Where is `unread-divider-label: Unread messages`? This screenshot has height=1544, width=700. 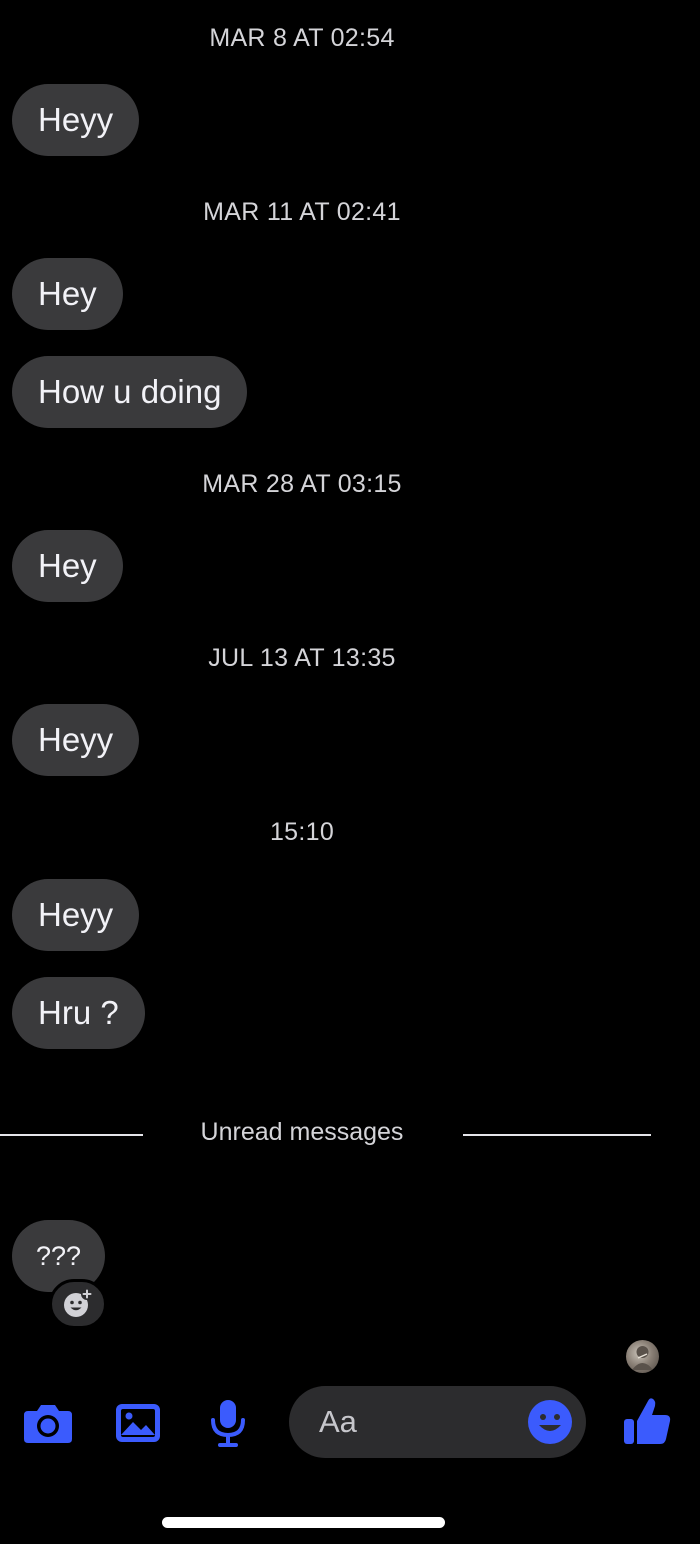 unread-divider-label: Unread messages is located at coordinates (302, 1132).